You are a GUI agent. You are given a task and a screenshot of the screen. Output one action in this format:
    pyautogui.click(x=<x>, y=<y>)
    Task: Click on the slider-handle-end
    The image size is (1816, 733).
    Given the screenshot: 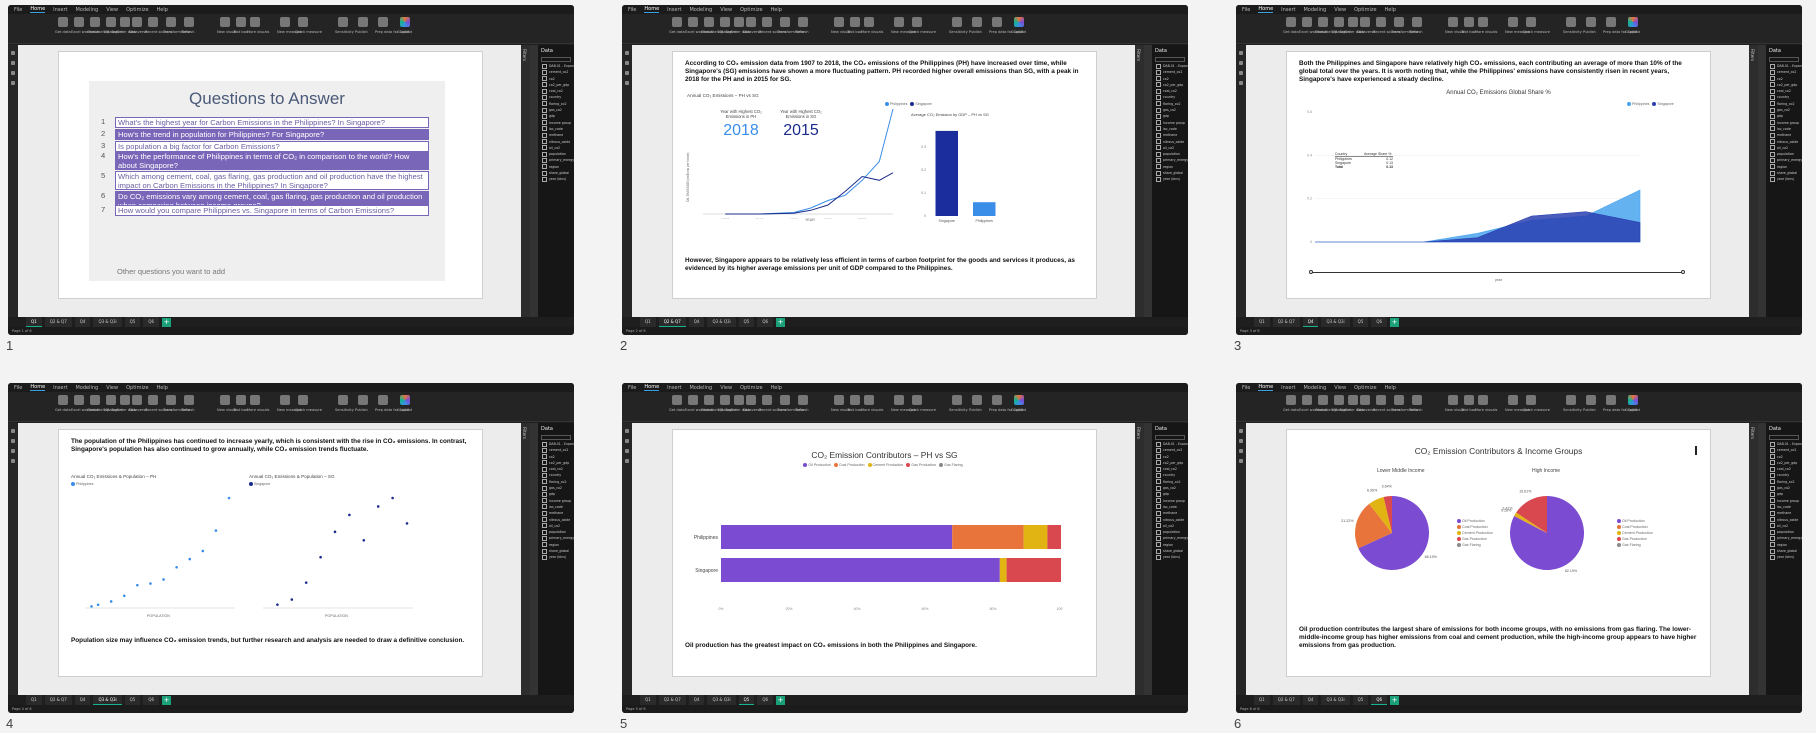 What is the action you would take?
    pyautogui.click(x=1683, y=272)
    